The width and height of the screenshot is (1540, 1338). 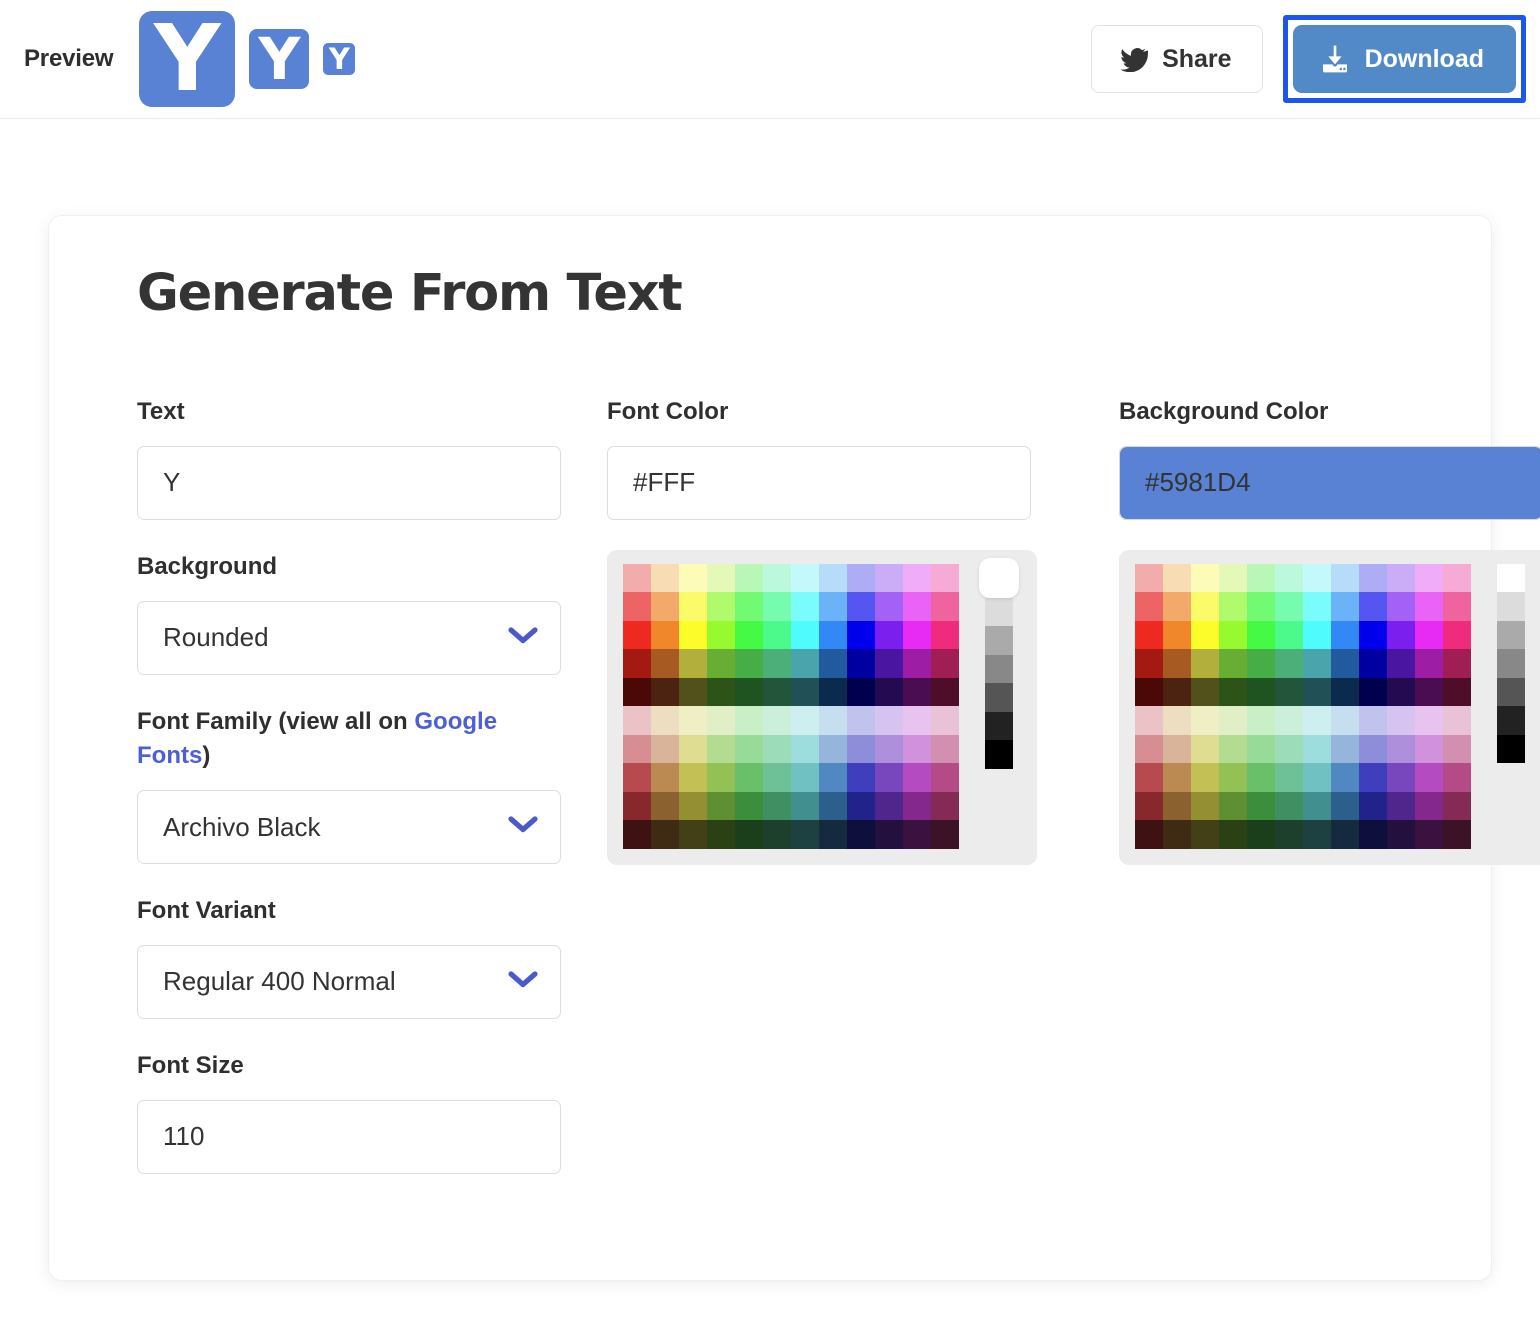 I want to click on background-color-picker, so click(x=1329, y=707).